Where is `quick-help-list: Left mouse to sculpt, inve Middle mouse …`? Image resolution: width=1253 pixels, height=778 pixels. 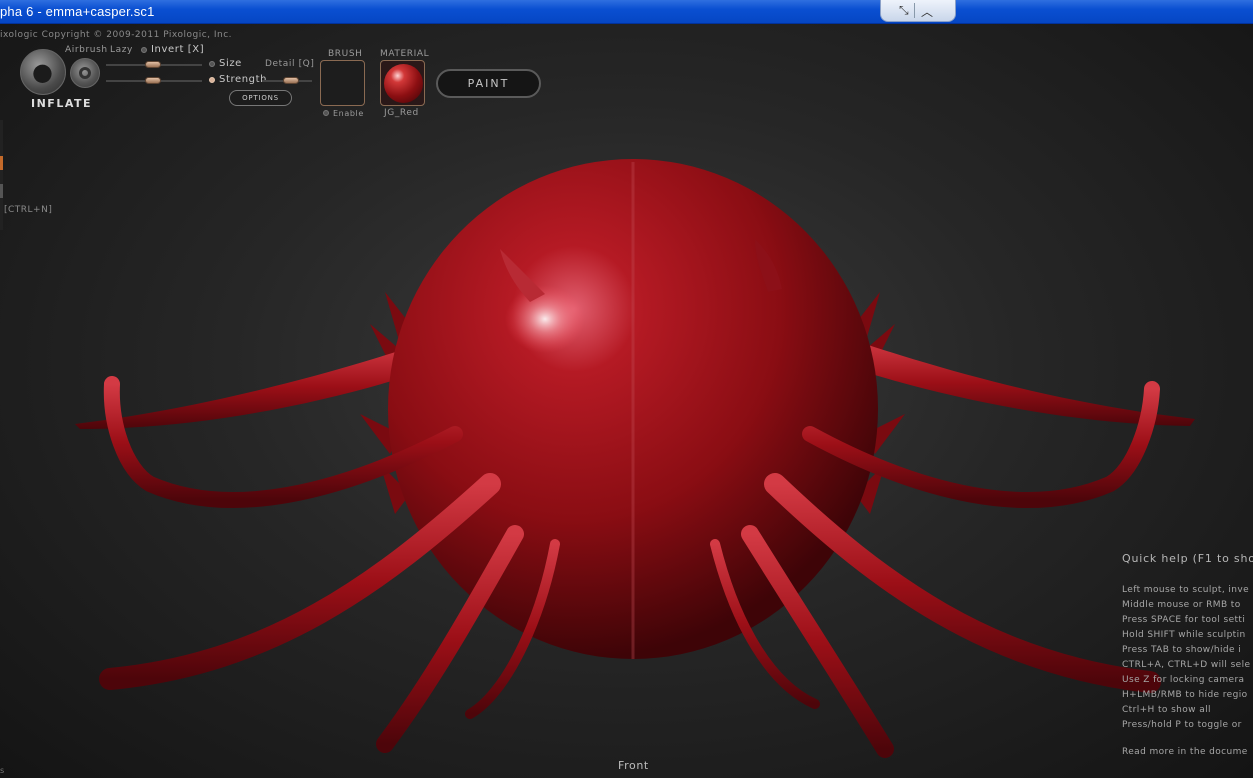 quick-help-list: Left mouse to sculpt, inve Middle mouse … is located at coordinates (1187, 658).